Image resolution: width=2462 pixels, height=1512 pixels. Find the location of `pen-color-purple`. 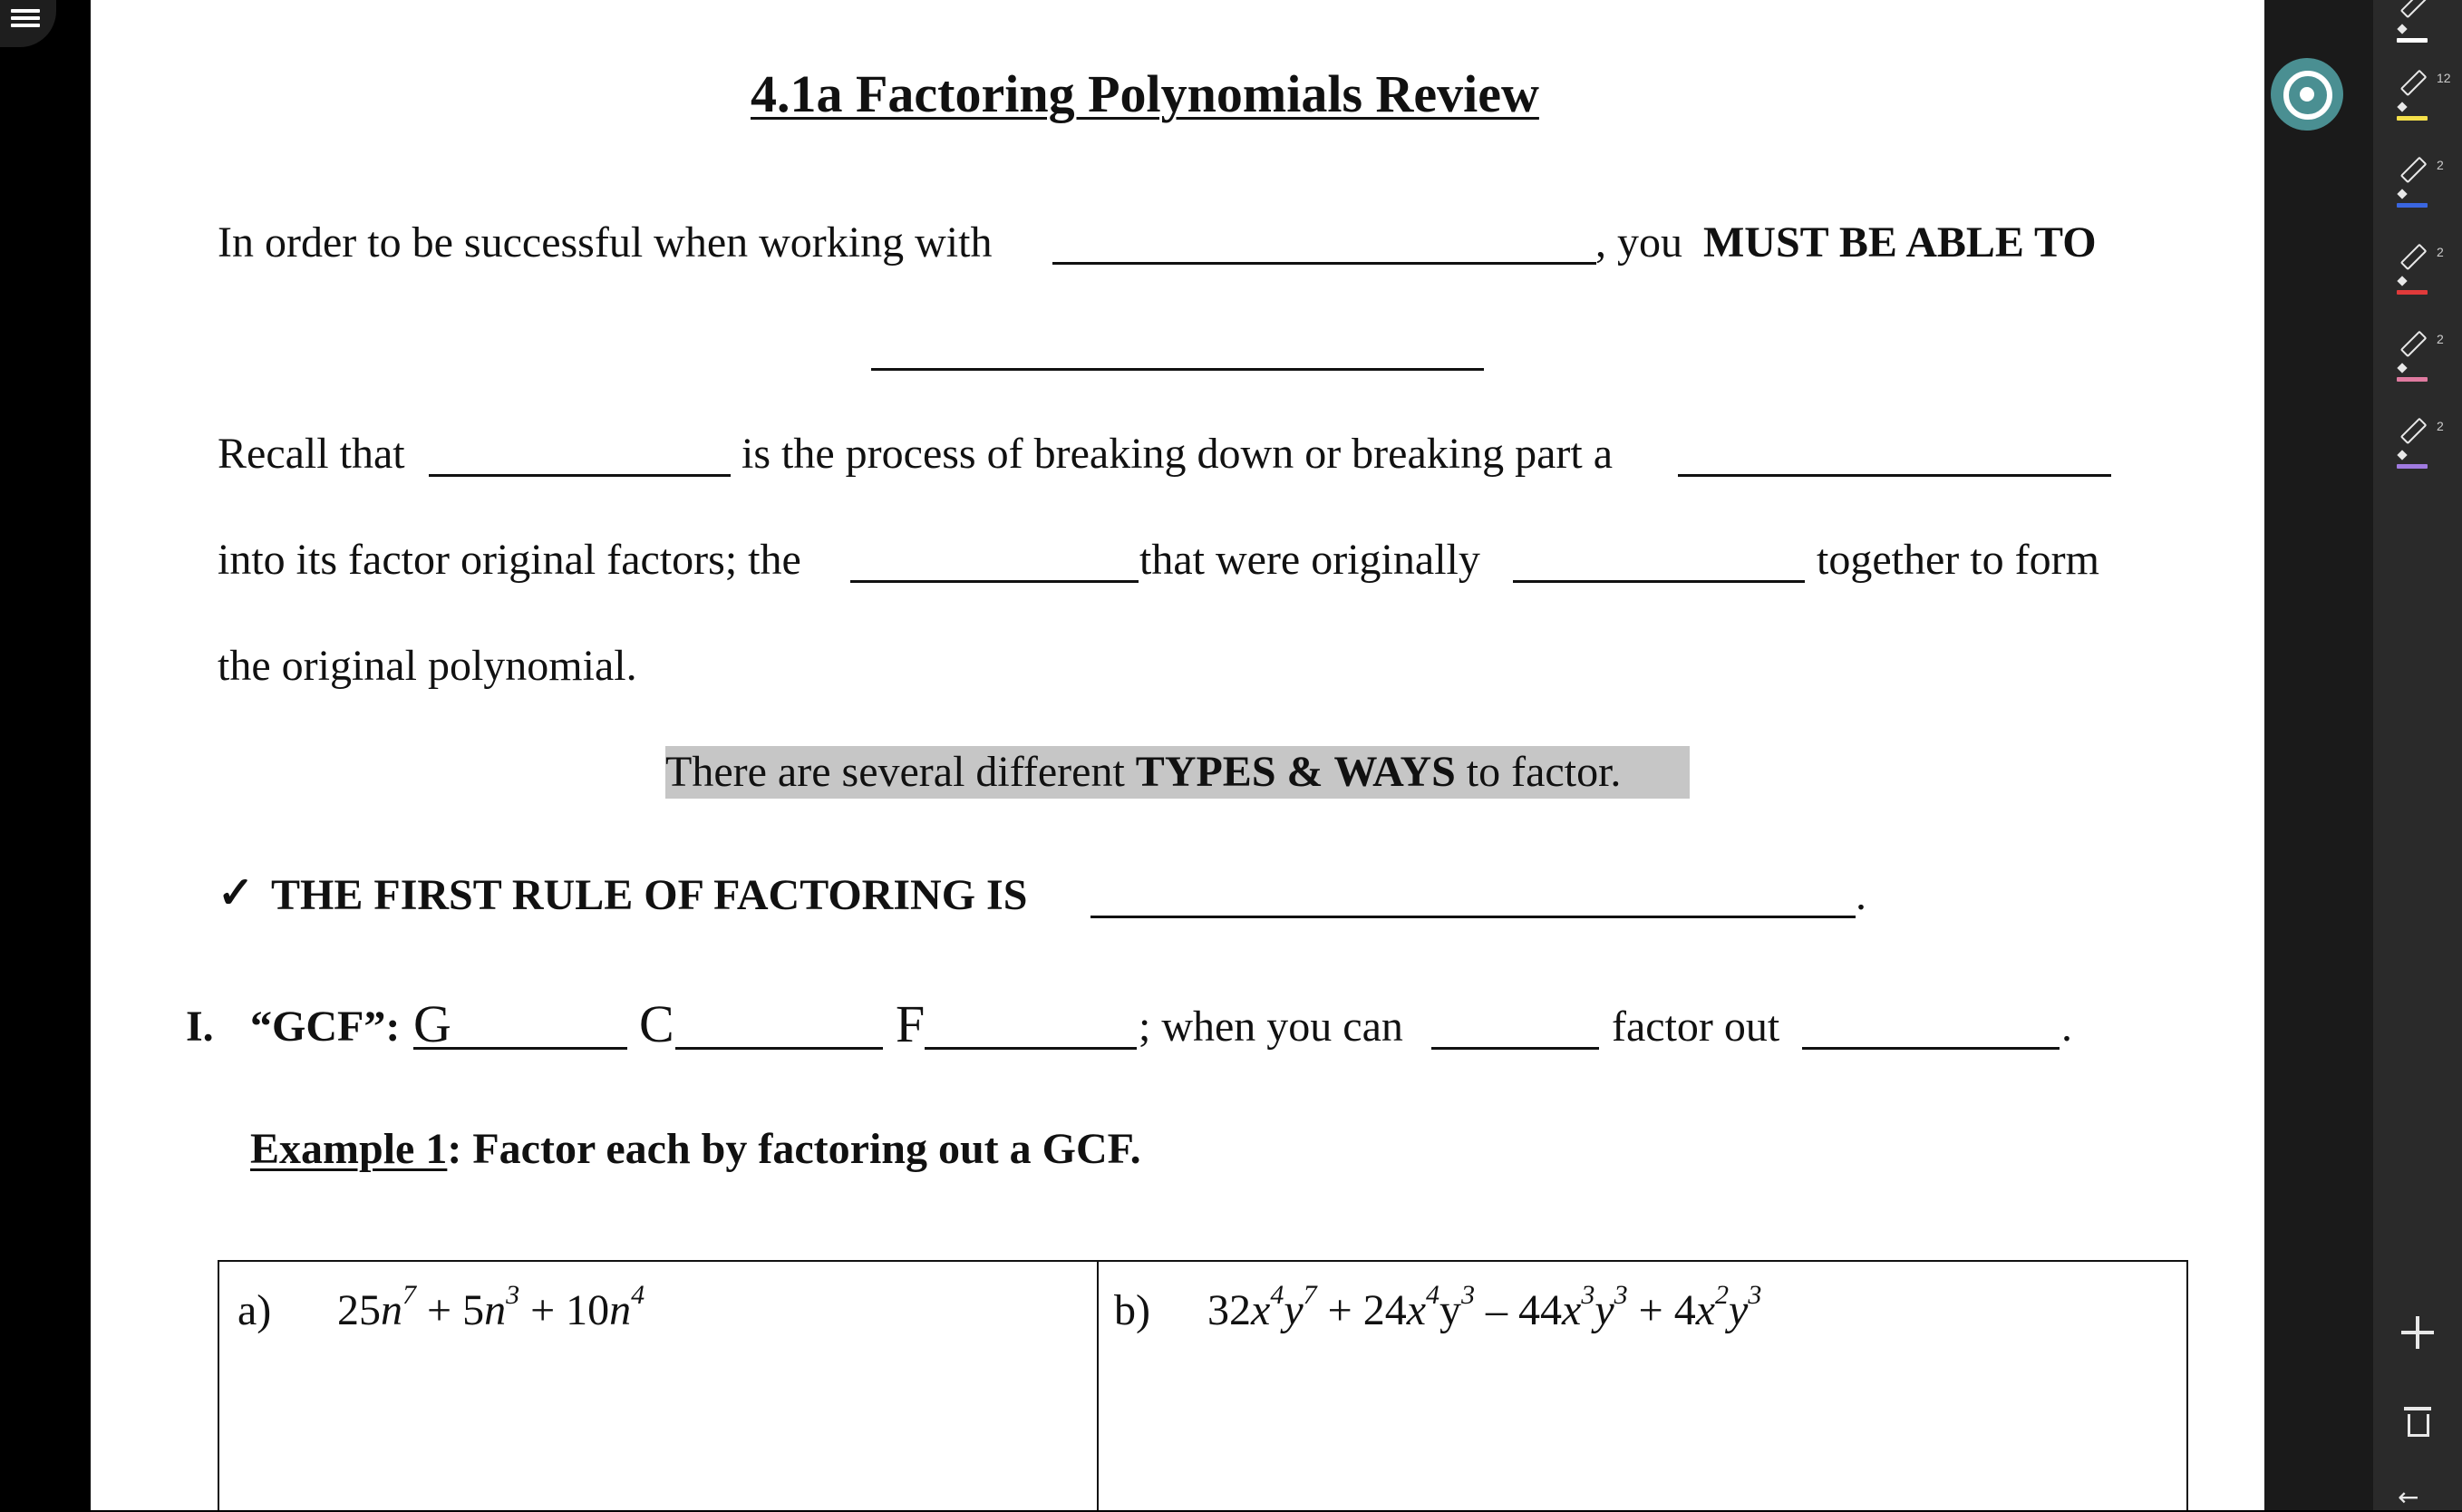

pen-color-purple is located at coordinates (2412, 467).